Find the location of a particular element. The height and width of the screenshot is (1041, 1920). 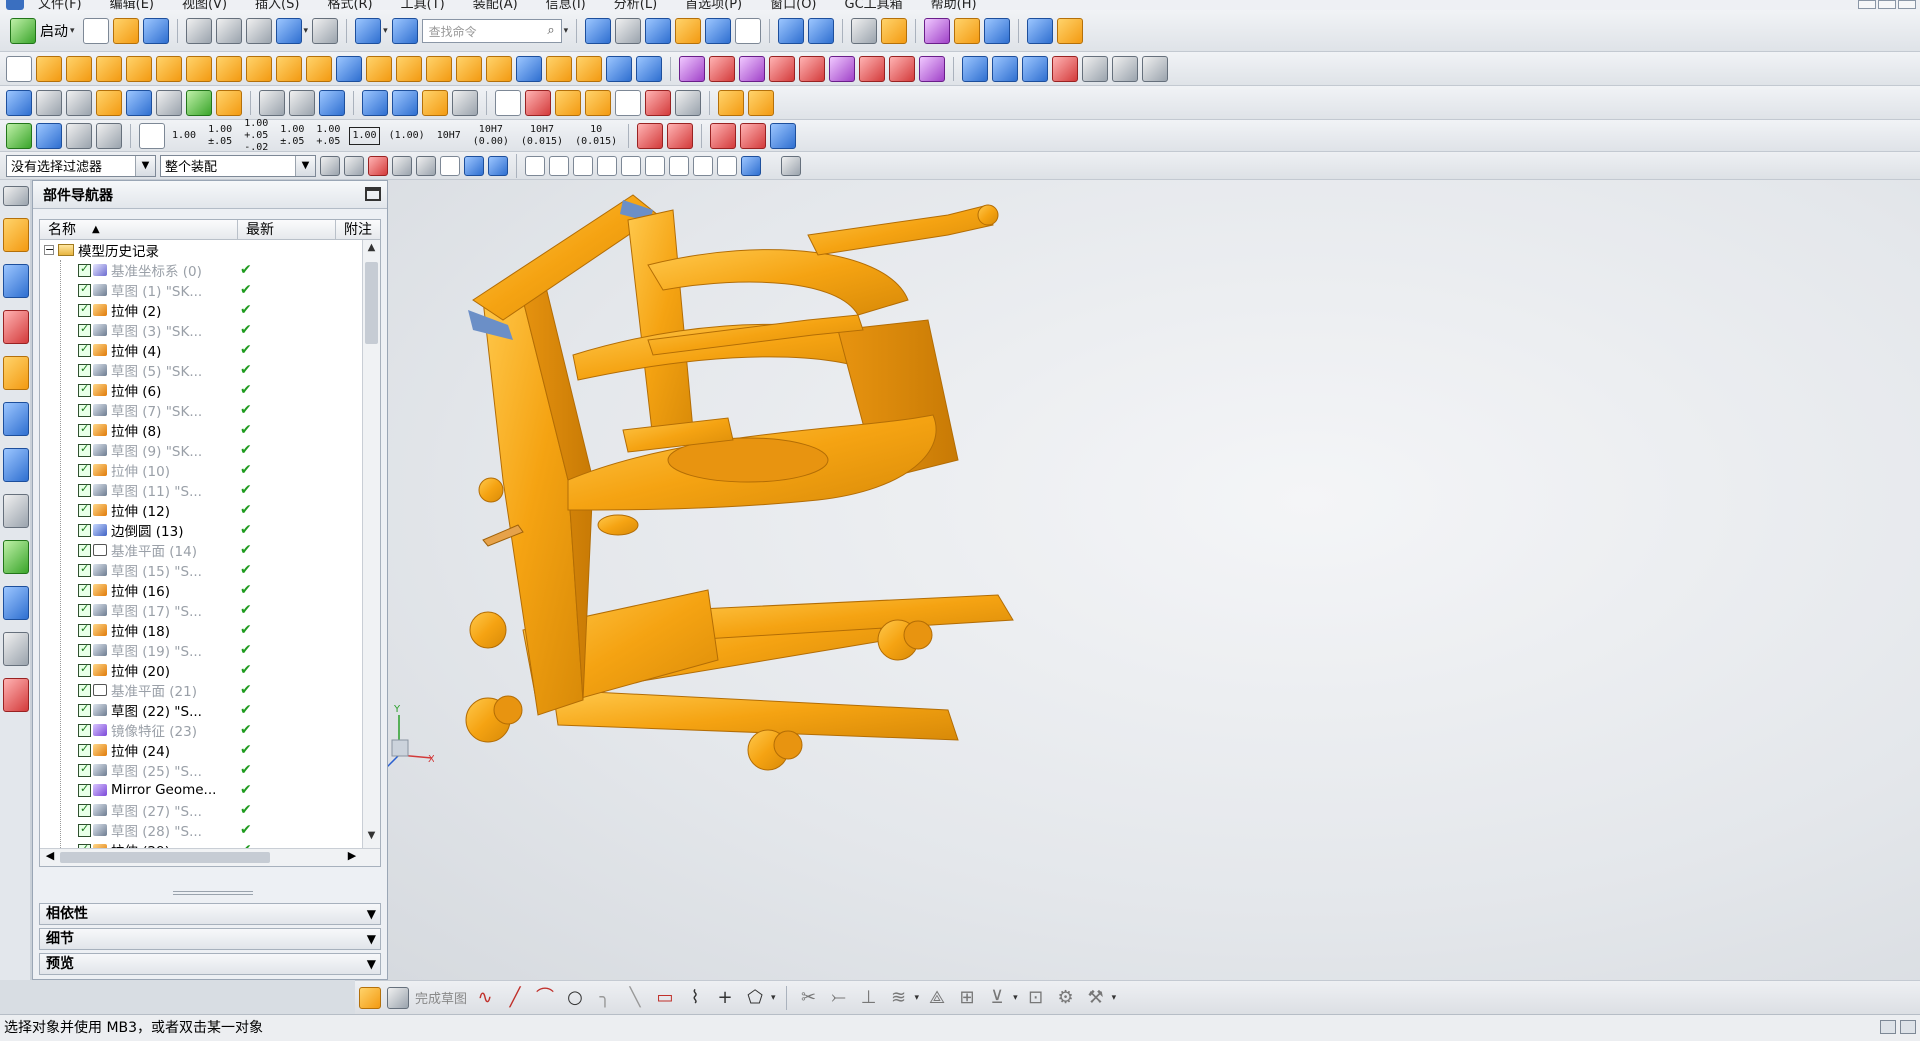

snap-control-icon is located at coordinates (583, 165).